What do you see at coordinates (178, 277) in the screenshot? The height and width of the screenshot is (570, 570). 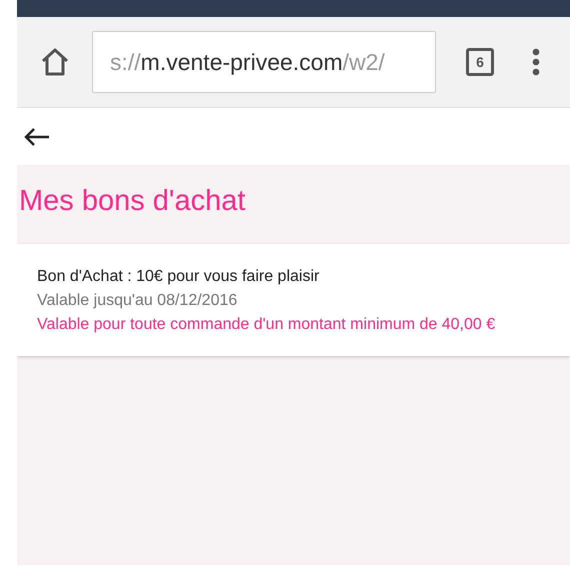 I see `voucher-title: Bon d'Achat : 10€ pour vous faire plaisir` at bounding box center [178, 277].